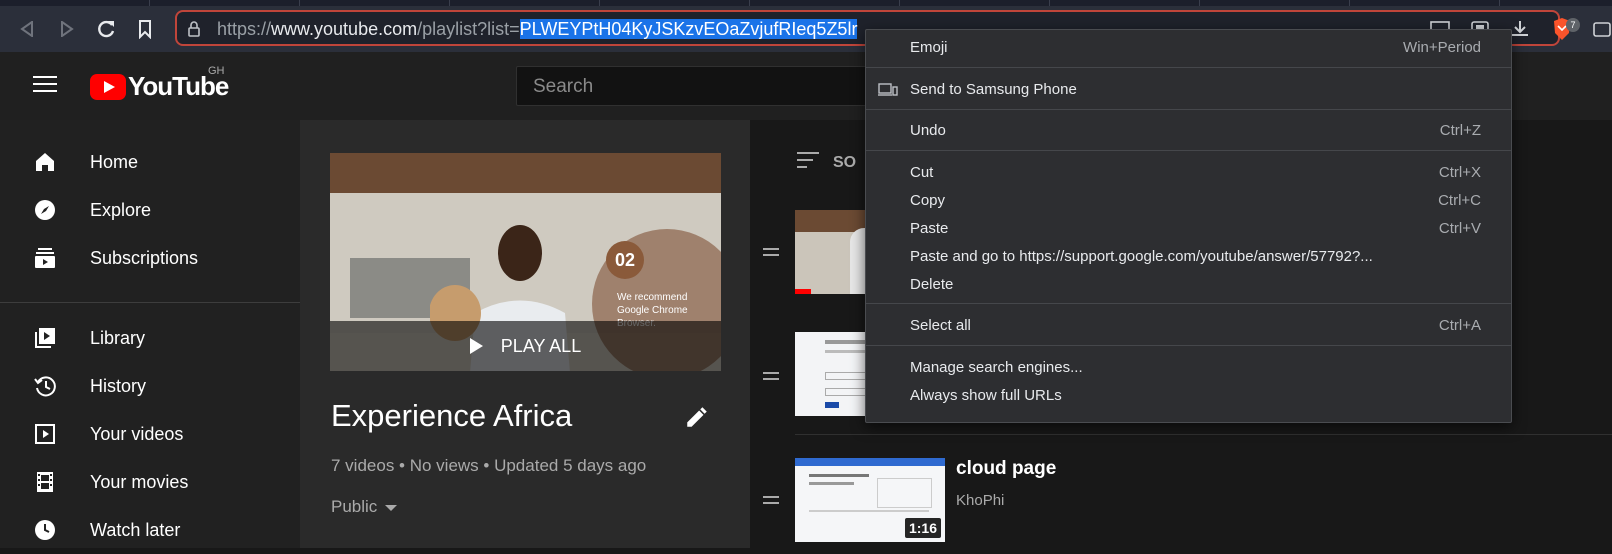  What do you see at coordinates (625, 260) in the screenshot?
I see `thumbnail-number: 02` at bounding box center [625, 260].